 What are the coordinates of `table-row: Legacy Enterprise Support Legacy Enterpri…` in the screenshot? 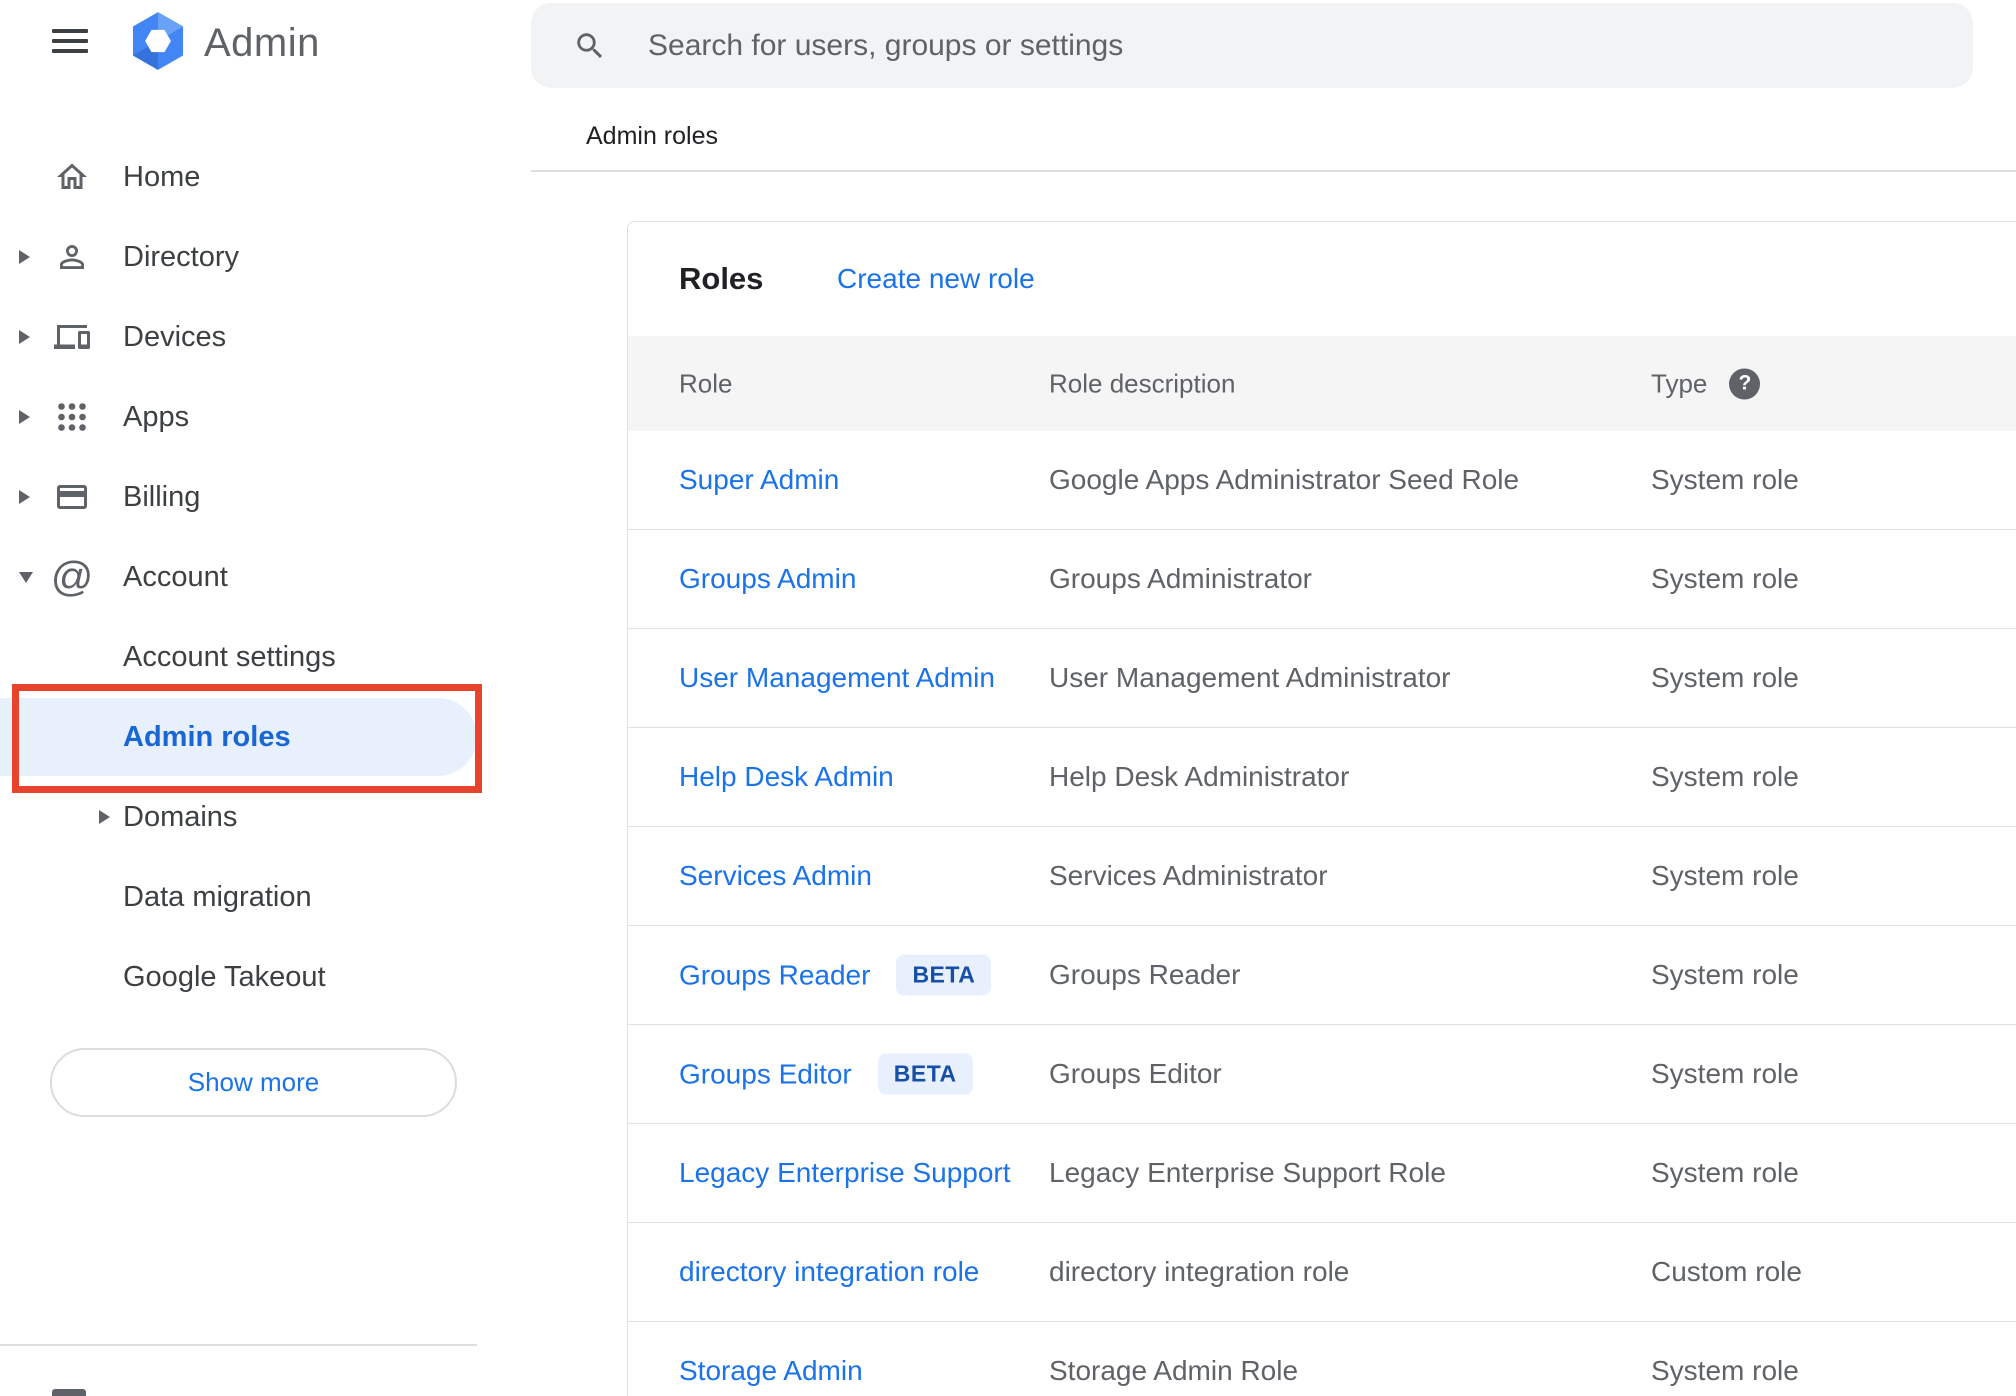 It's located at (1322, 1173).